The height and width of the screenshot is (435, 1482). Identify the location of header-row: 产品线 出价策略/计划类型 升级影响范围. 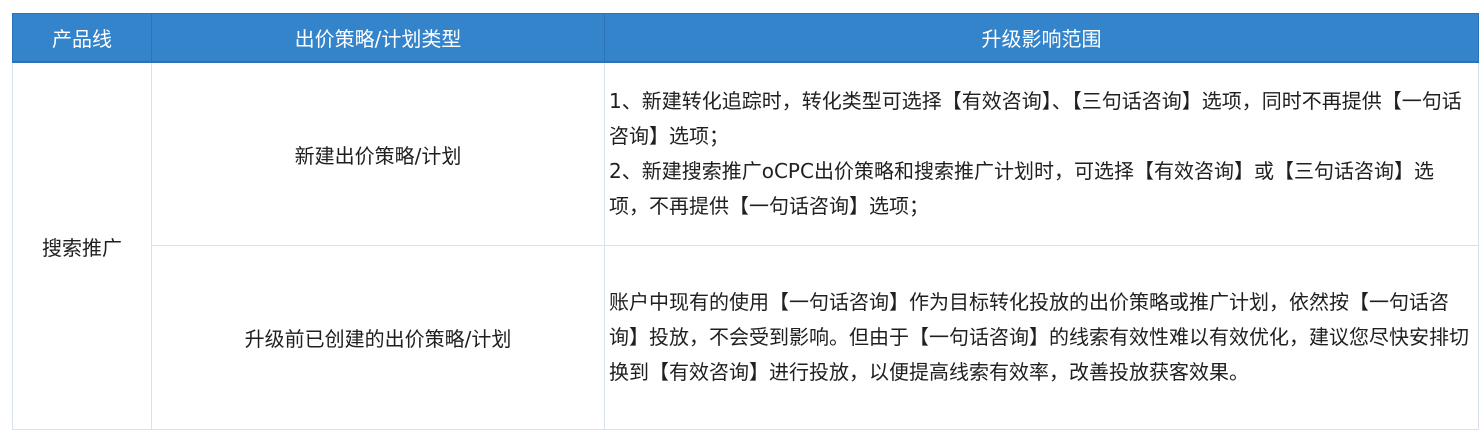
(745, 38).